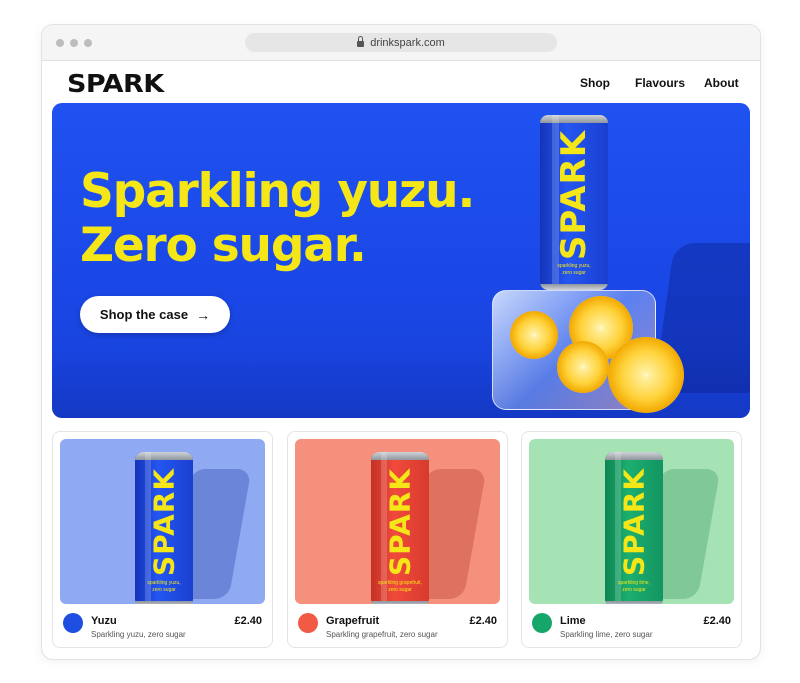 The width and height of the screenshot is (800, 683). I want to click on lock-icon, so click(361, 41).